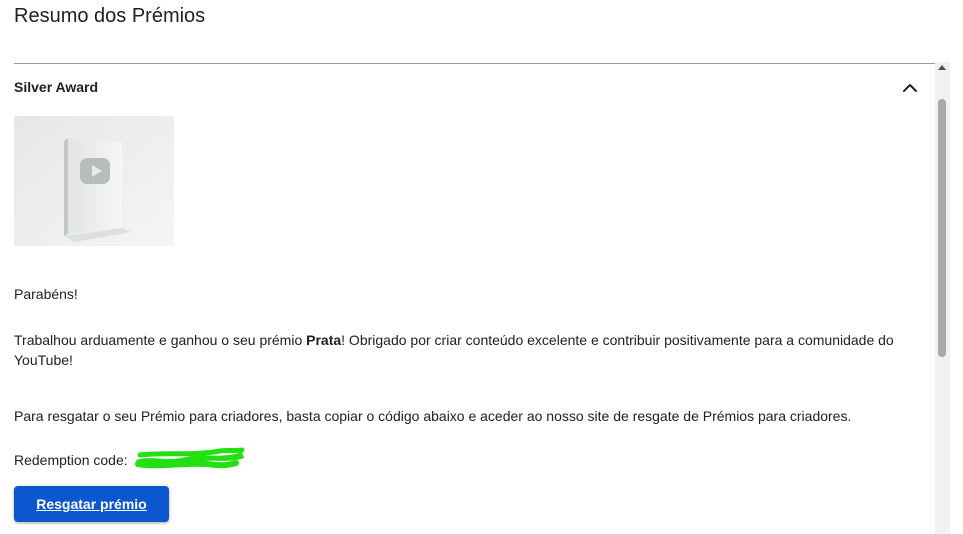 This screenshot has width=963, height=534. I want to click on scrollbar, so click(942, 298).